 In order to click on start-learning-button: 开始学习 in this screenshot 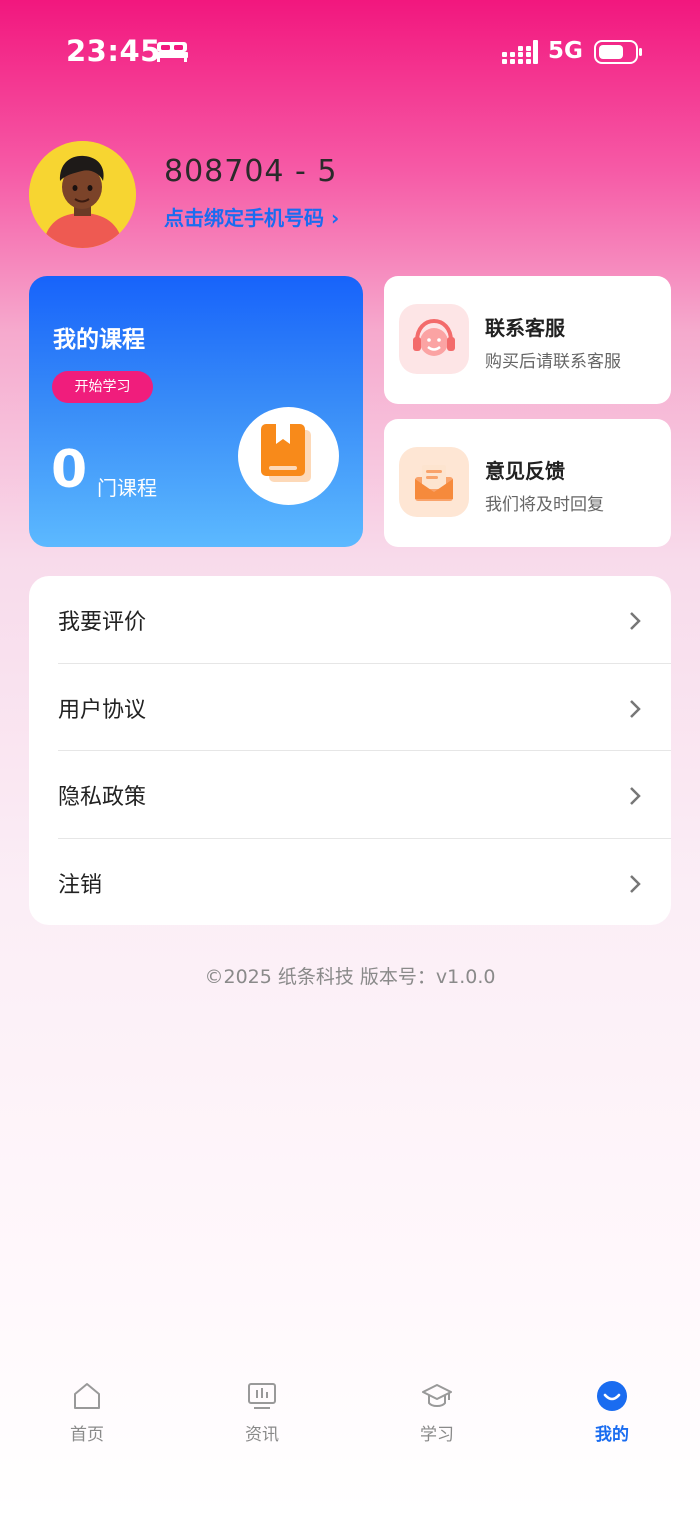, I will do `click(102, 387)`.